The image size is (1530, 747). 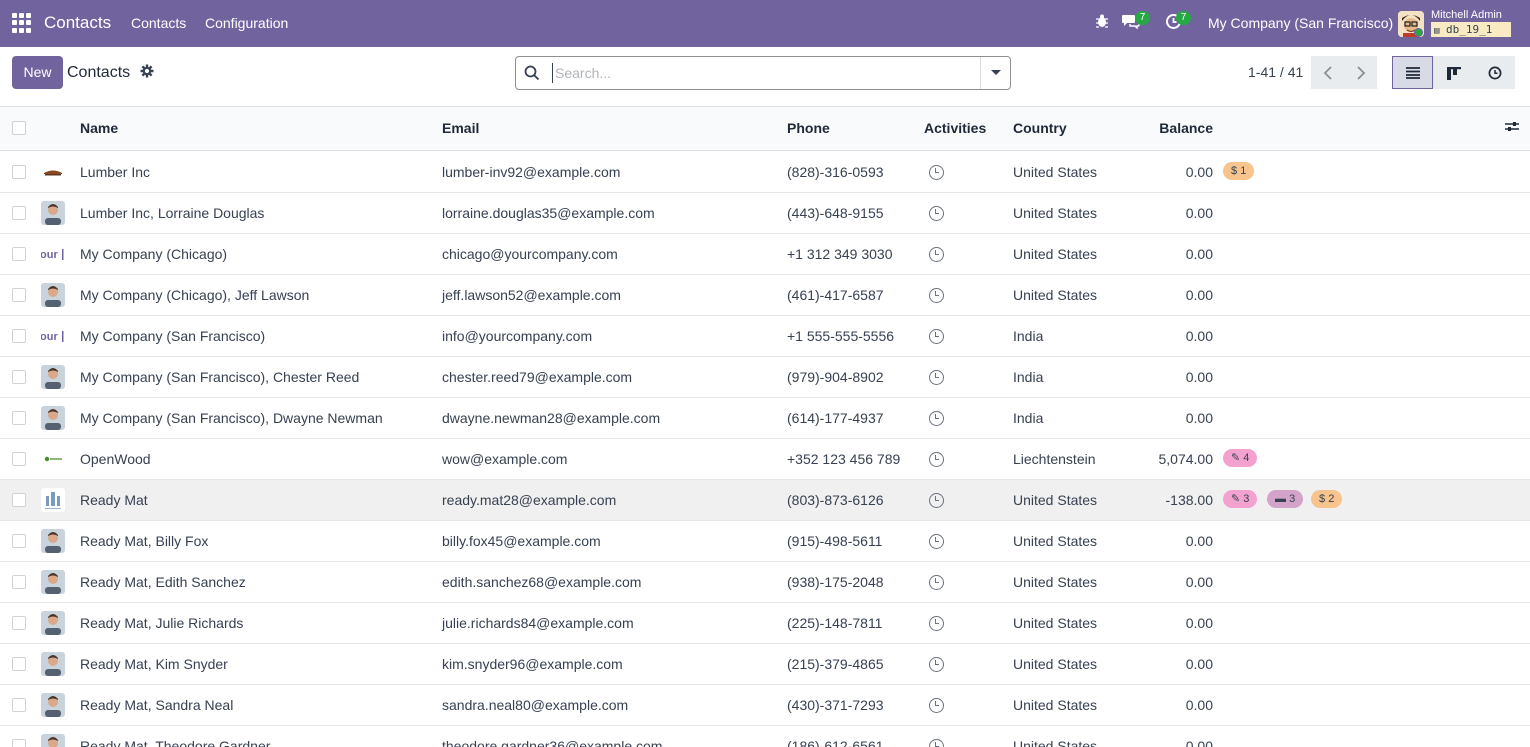 What do you see at coordinates (808, 128) in the screenshot?
I see `column-header-phone: Phone` at bounding box center [808, 128].